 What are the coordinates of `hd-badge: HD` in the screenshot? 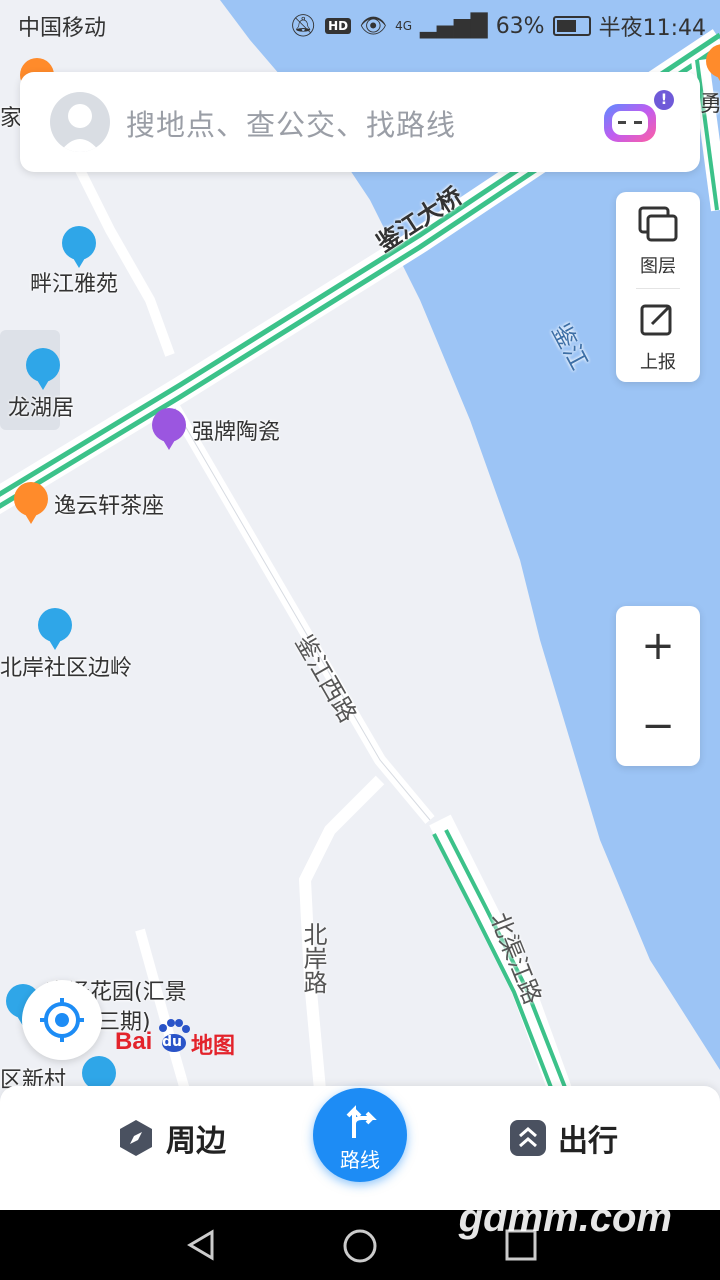 It's located at (338, 26).